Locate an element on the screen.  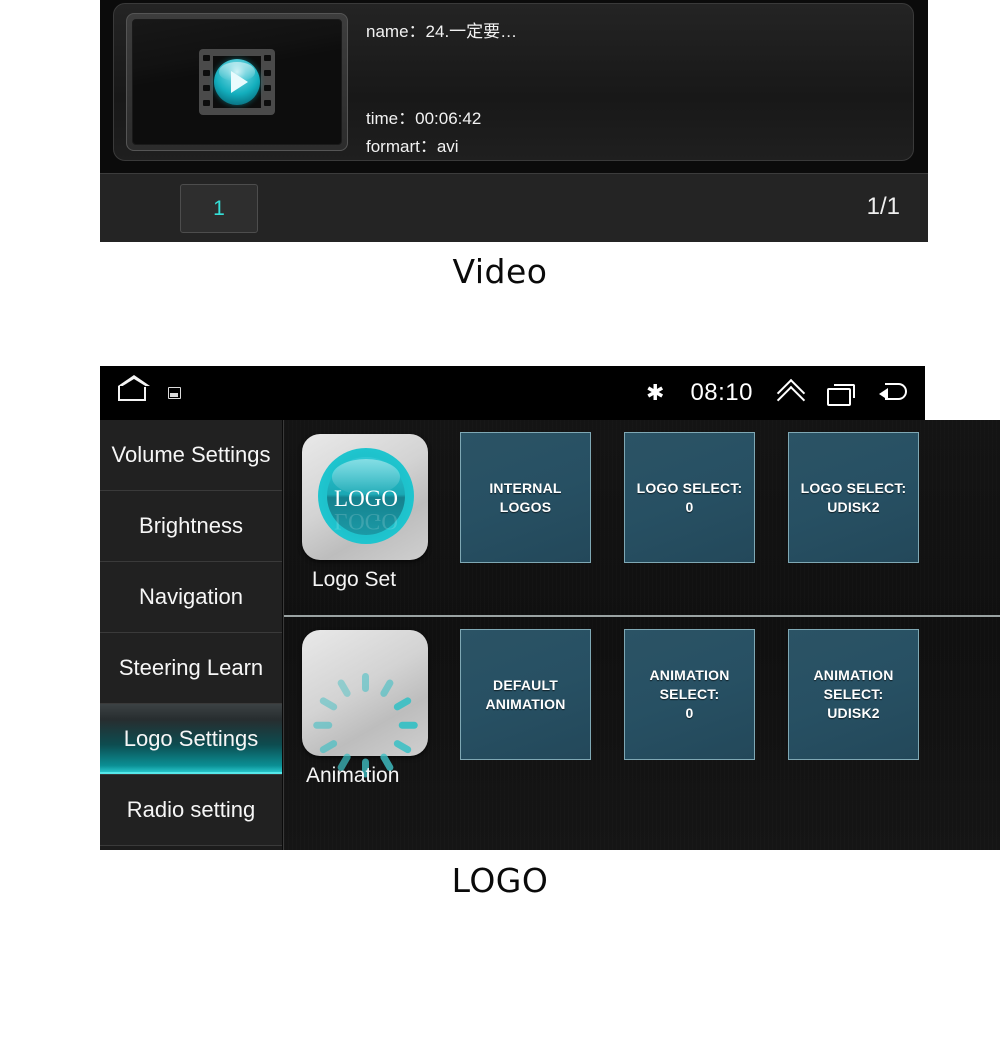
status-bar-clock: 08:10 is located at coordinates (721, 392).